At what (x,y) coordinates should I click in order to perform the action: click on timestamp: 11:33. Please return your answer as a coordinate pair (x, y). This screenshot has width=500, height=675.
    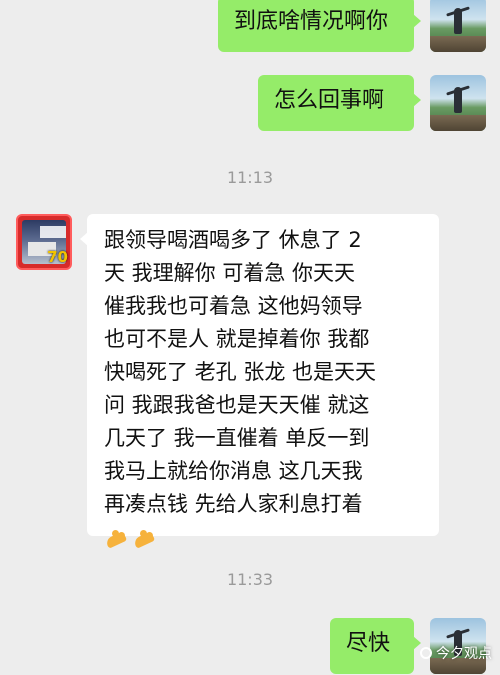
    Looking at the image, I should click on (250, 579).